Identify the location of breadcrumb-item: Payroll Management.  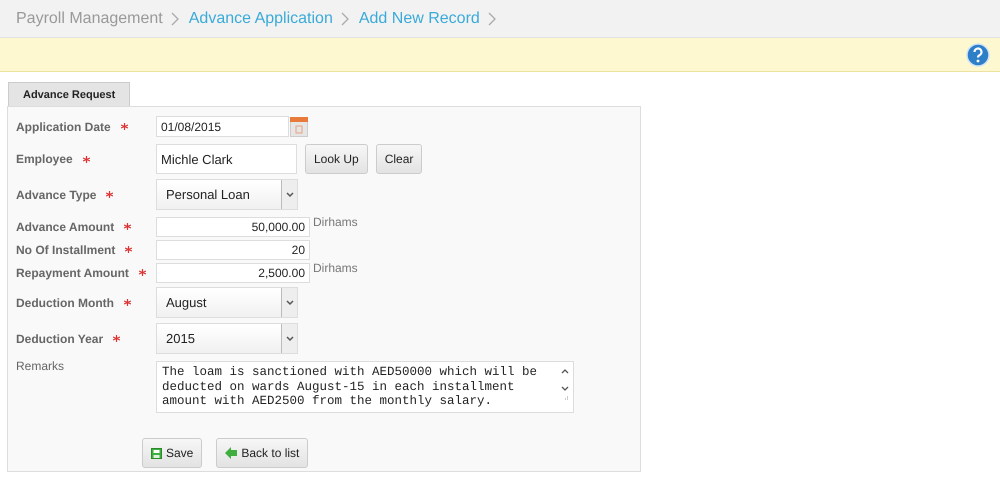
(89, 19).